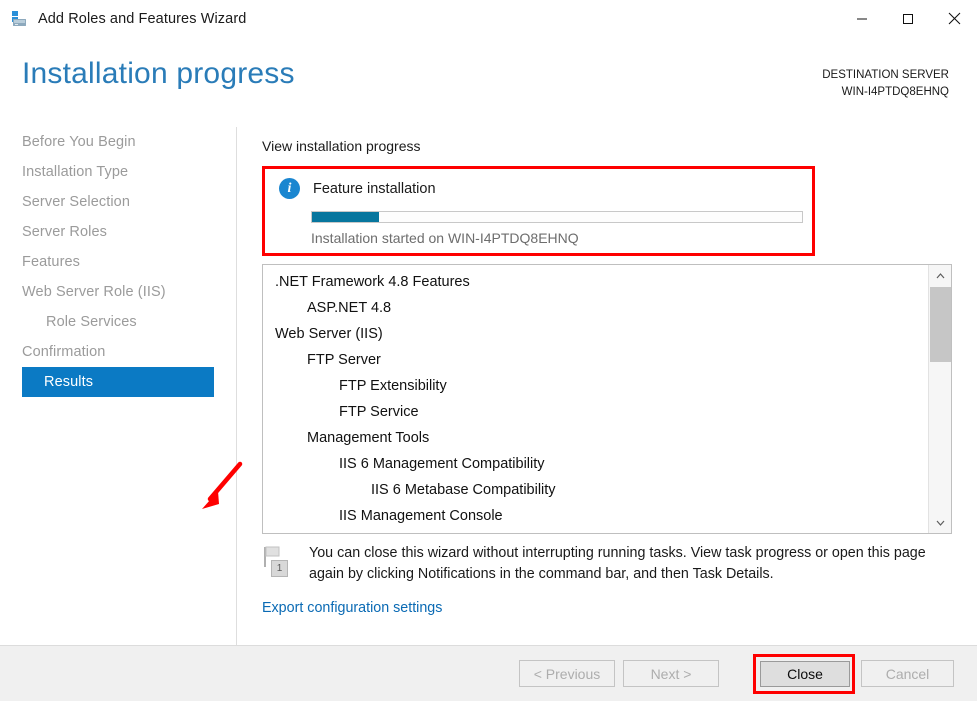  I want to click on server-roles-icon, so click(19, 19).